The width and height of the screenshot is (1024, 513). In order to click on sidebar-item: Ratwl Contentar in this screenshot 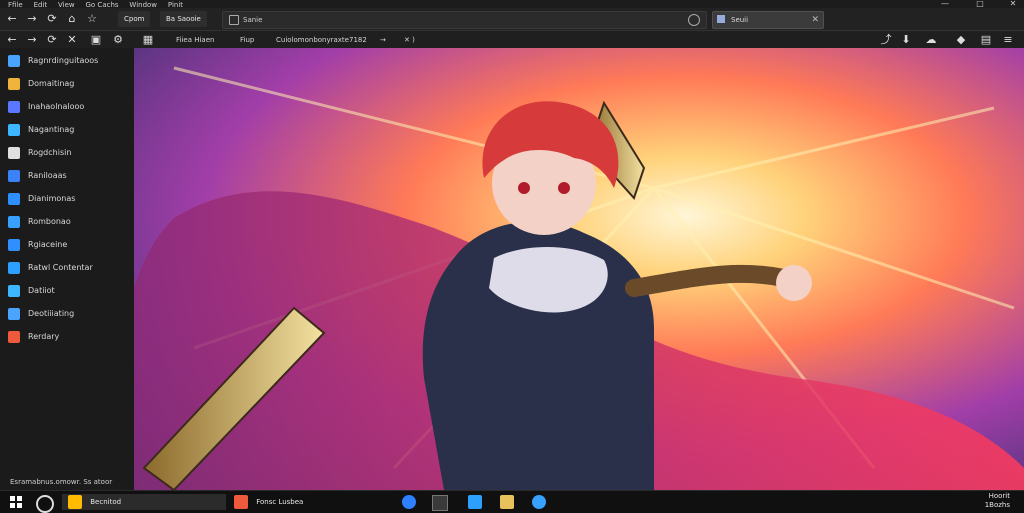, I will do `click(70, 269)`.